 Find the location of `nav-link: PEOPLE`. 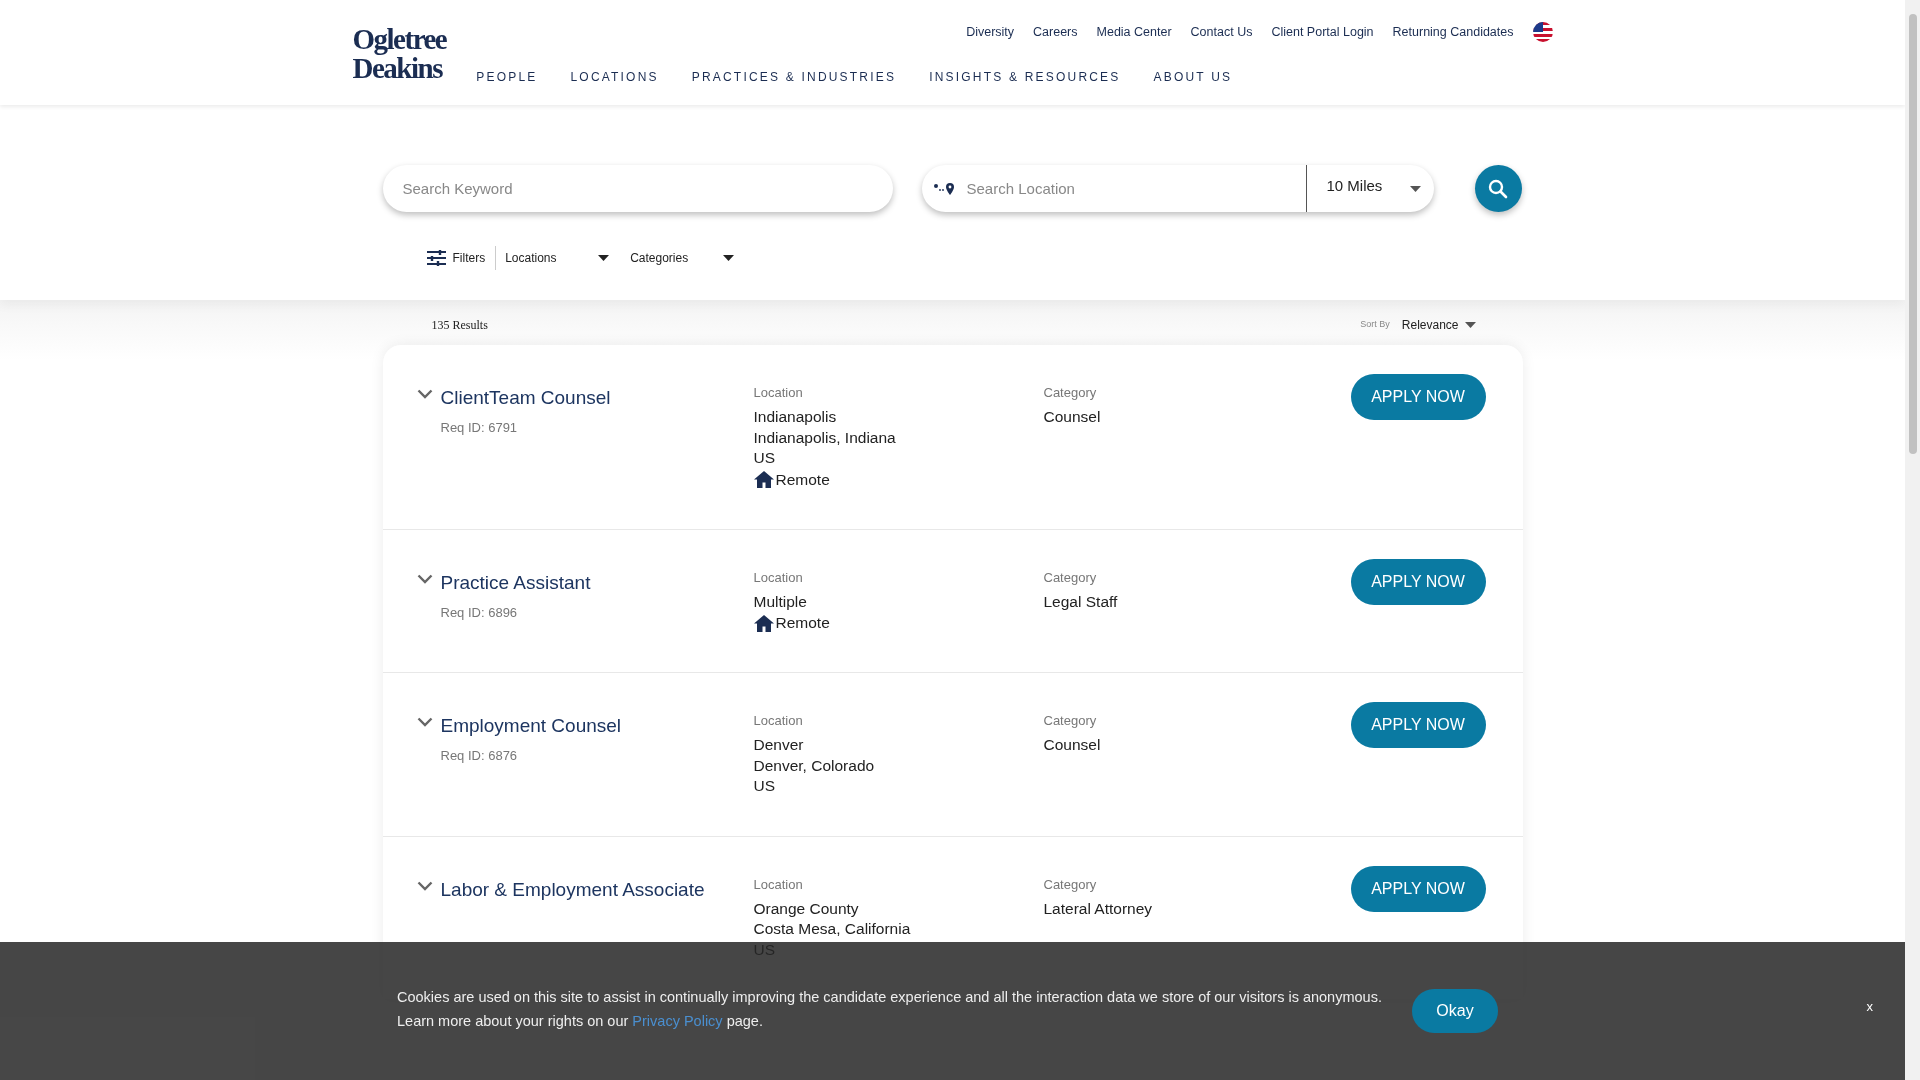

nav-link: PEOPLE is located at coordinates (507, 77).